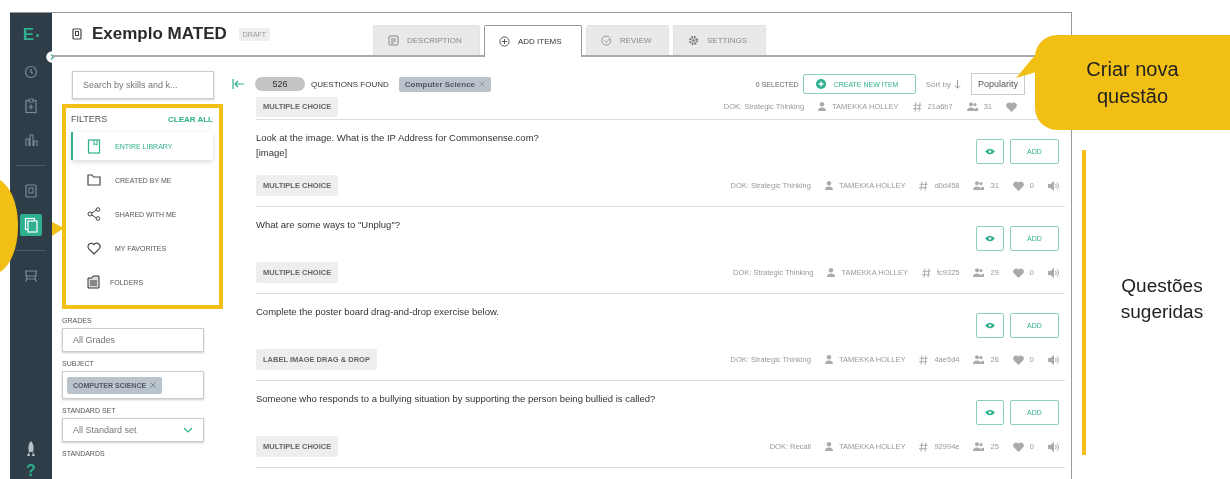 The width and height of the screenshot is (1230, 479). What do you see at coordinates (445, 84) in the screenshot?
I see `filter-chip: Computer Science` at bounding box center [445, 84].